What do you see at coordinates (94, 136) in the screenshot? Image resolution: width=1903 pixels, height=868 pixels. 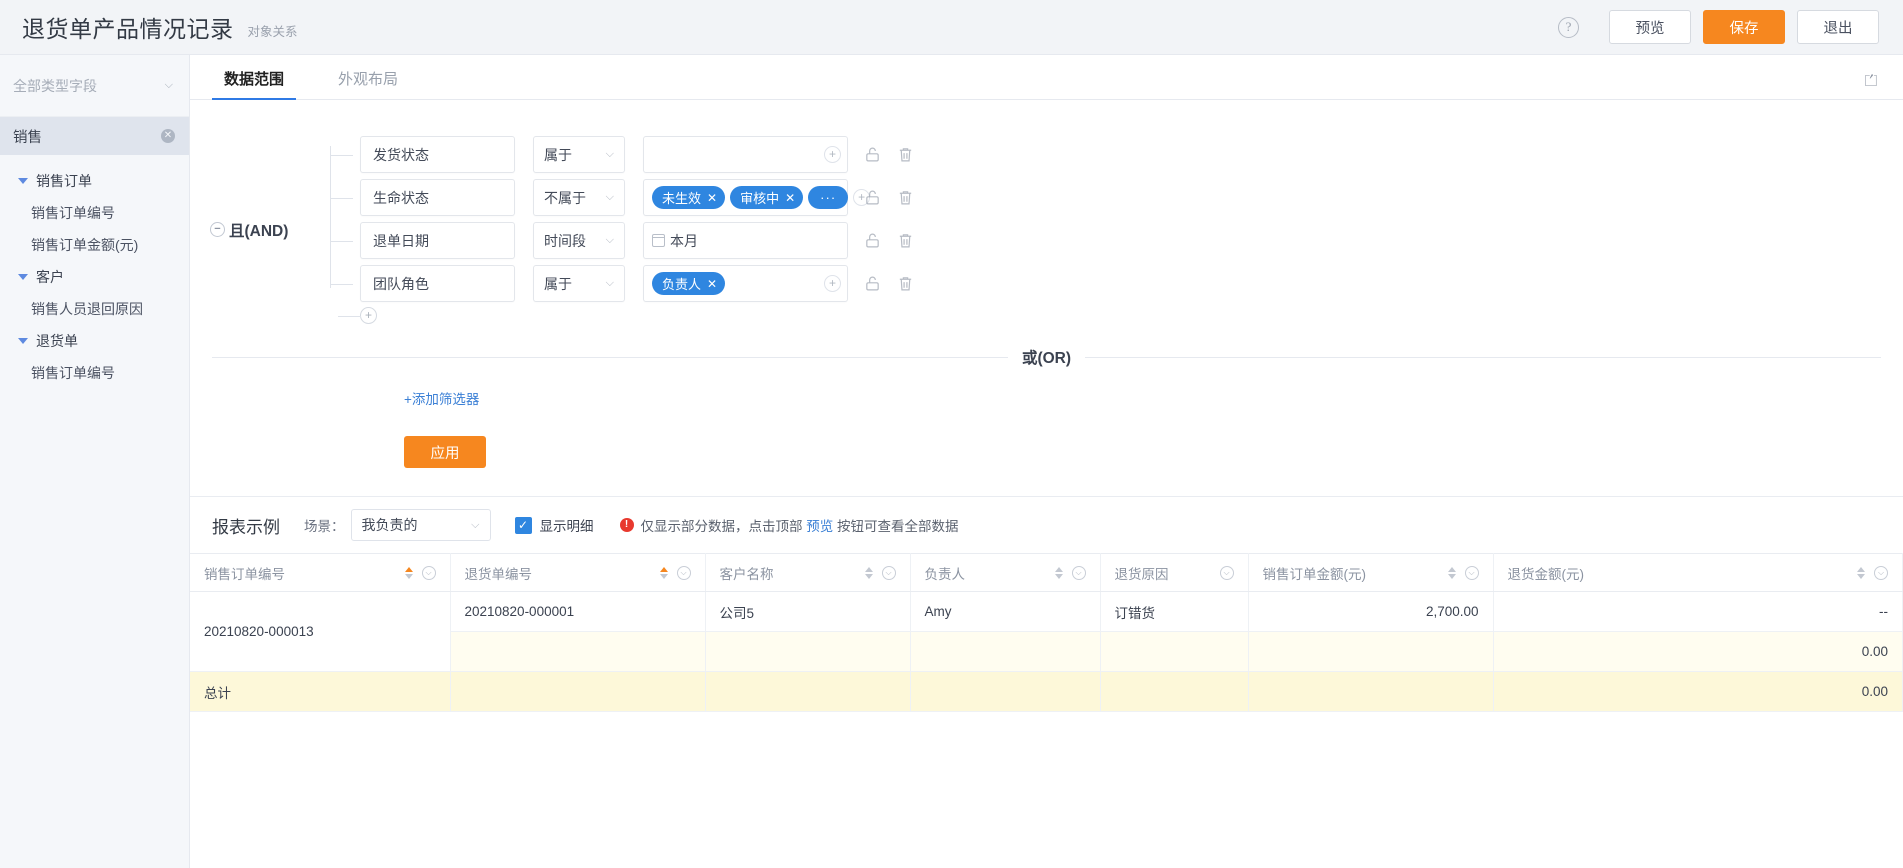 I see `sidebar-module-sales: 销售 ✕` at bounding box center [94, 136].